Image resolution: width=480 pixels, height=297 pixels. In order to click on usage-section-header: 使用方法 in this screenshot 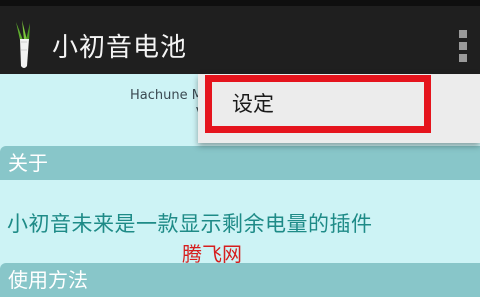, I will do `click(240, 280)`.